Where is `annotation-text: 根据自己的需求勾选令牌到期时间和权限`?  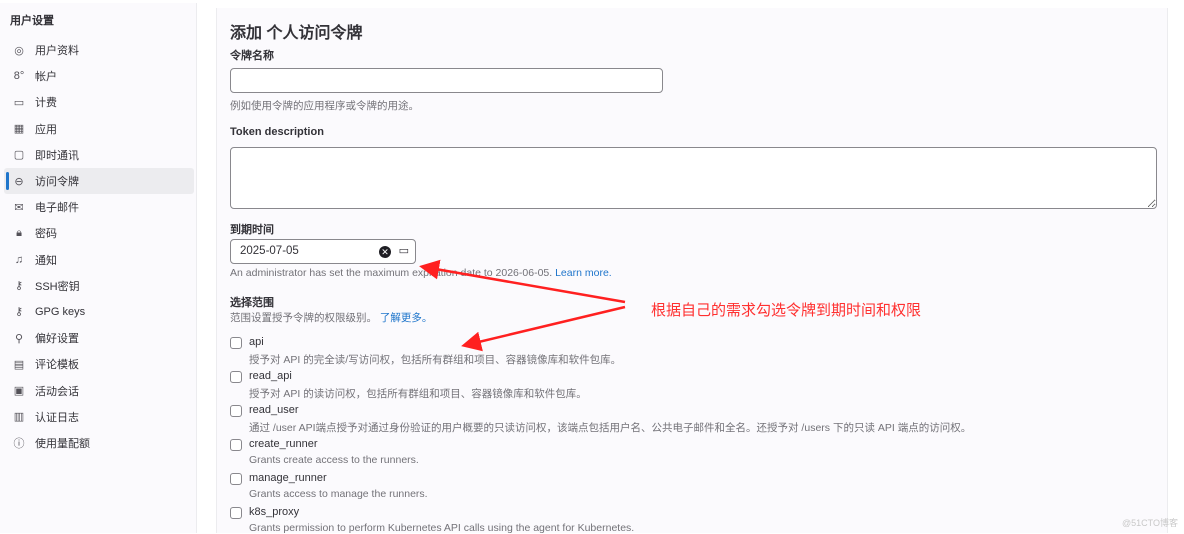 annotation-text: 根据自己的需求勾选令牌到期时间和权限 is located at coordinates (786, 310).